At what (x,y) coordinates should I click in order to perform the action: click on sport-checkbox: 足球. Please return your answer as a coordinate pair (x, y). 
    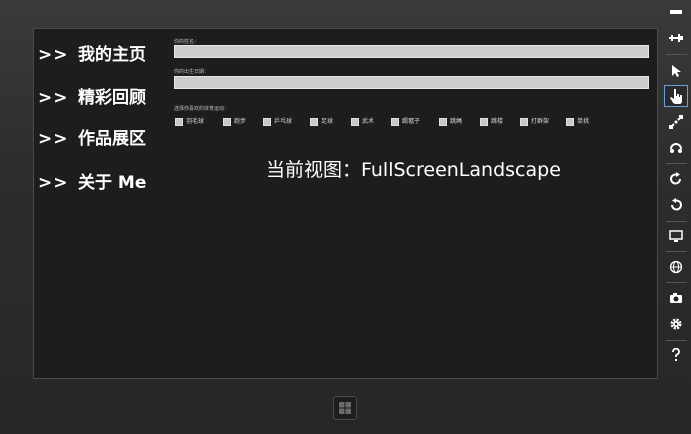
    Looking at the image, I should click on (321, 122).